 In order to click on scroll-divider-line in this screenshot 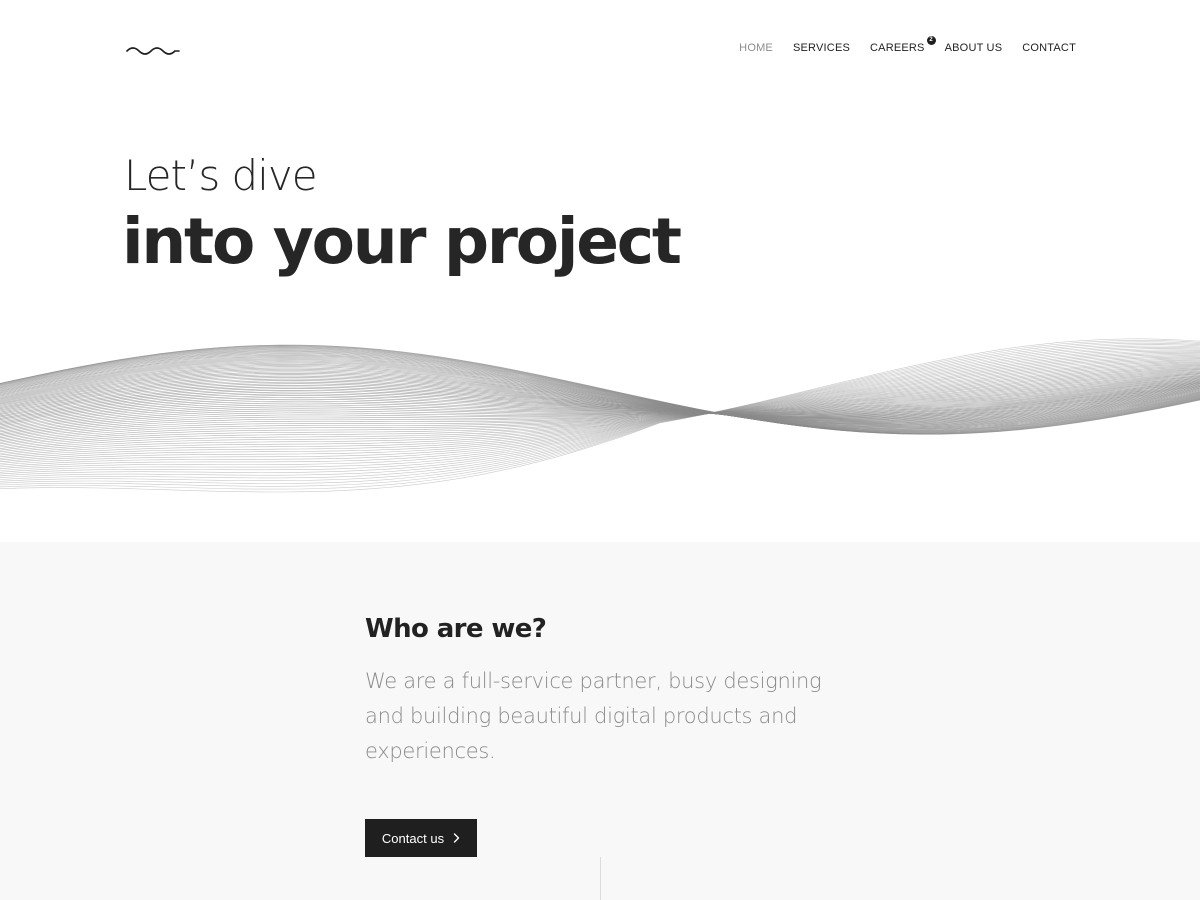, I will do `click(600, 878)`.